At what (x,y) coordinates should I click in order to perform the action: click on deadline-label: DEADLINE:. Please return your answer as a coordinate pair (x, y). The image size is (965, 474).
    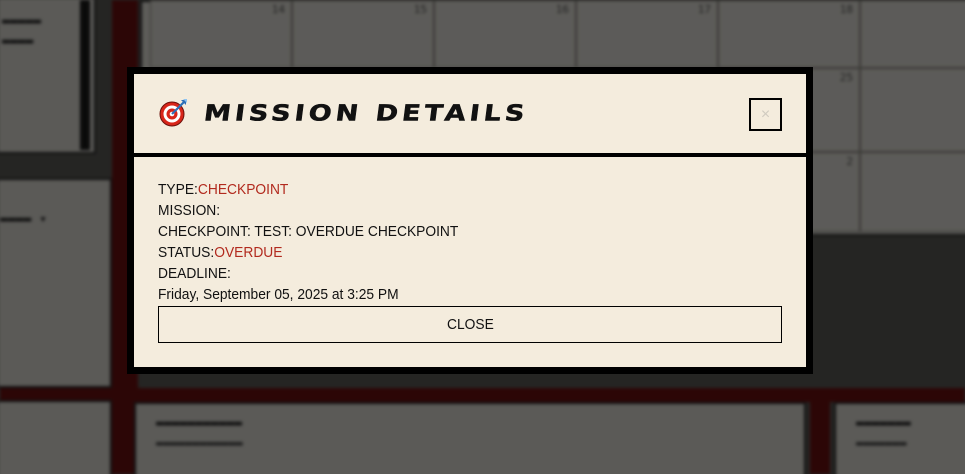
    Looking at the image, I should click on (194, 273).